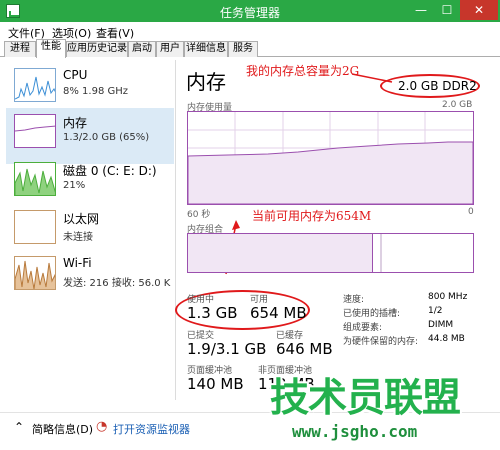  I want to click on memory-composition-bar, so click(330, 253).